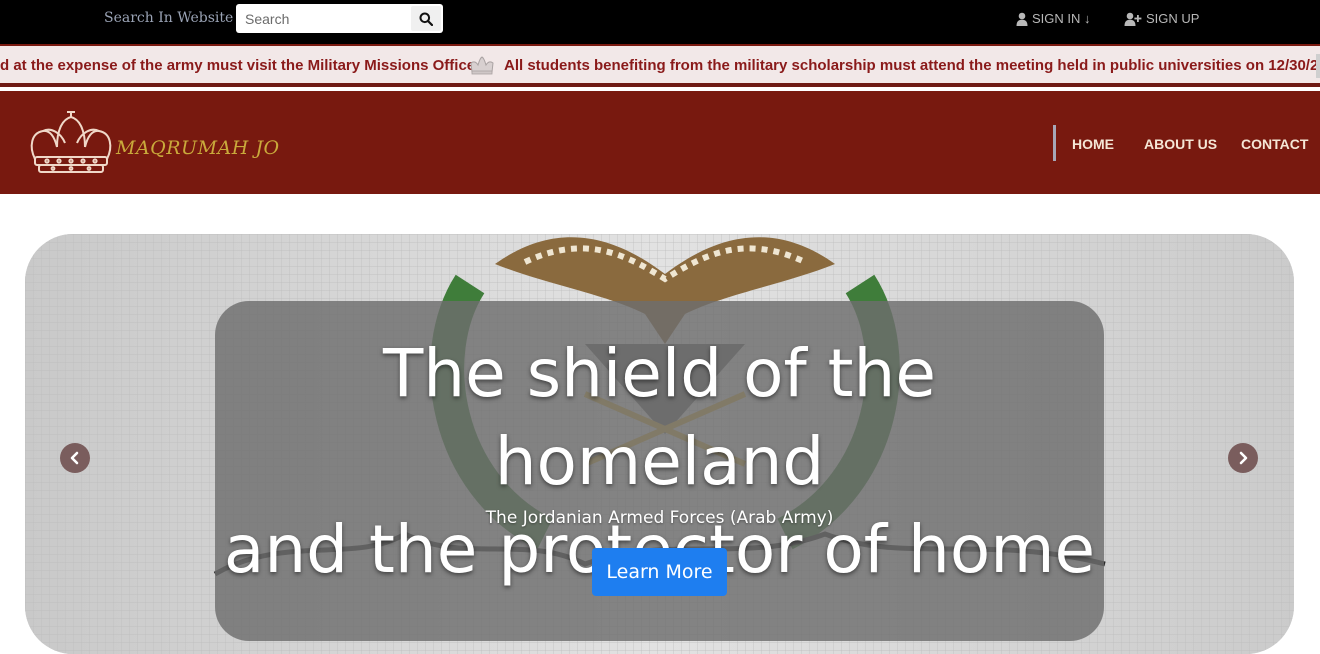 Image resolution: width=1320 pixels, height=654 pixels. Describe the element at coordinates (1173, 18) in the screenshot. I see `sign-up-label: SIGN UP` at that location.